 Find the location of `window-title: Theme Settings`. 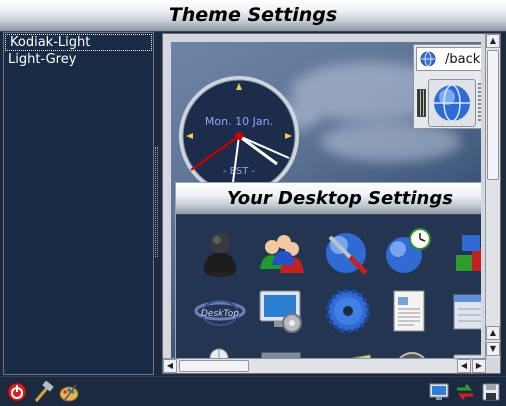

window-title: Theme Settings is located at coordinates (253, 15).